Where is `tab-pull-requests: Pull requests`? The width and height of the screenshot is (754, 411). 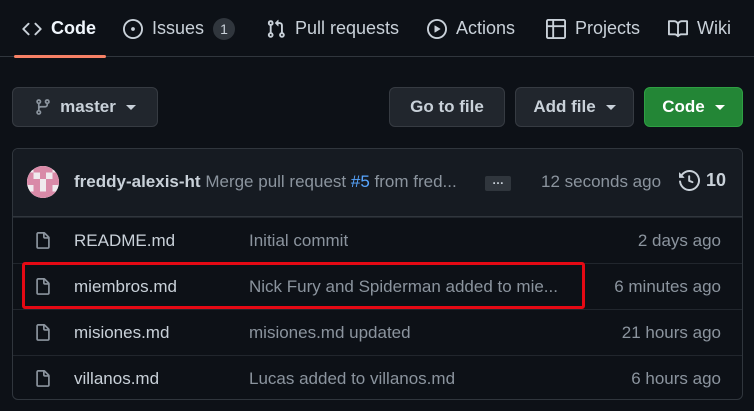
tab-pull-requests: Pull requests is located at coordinates (332, 28).